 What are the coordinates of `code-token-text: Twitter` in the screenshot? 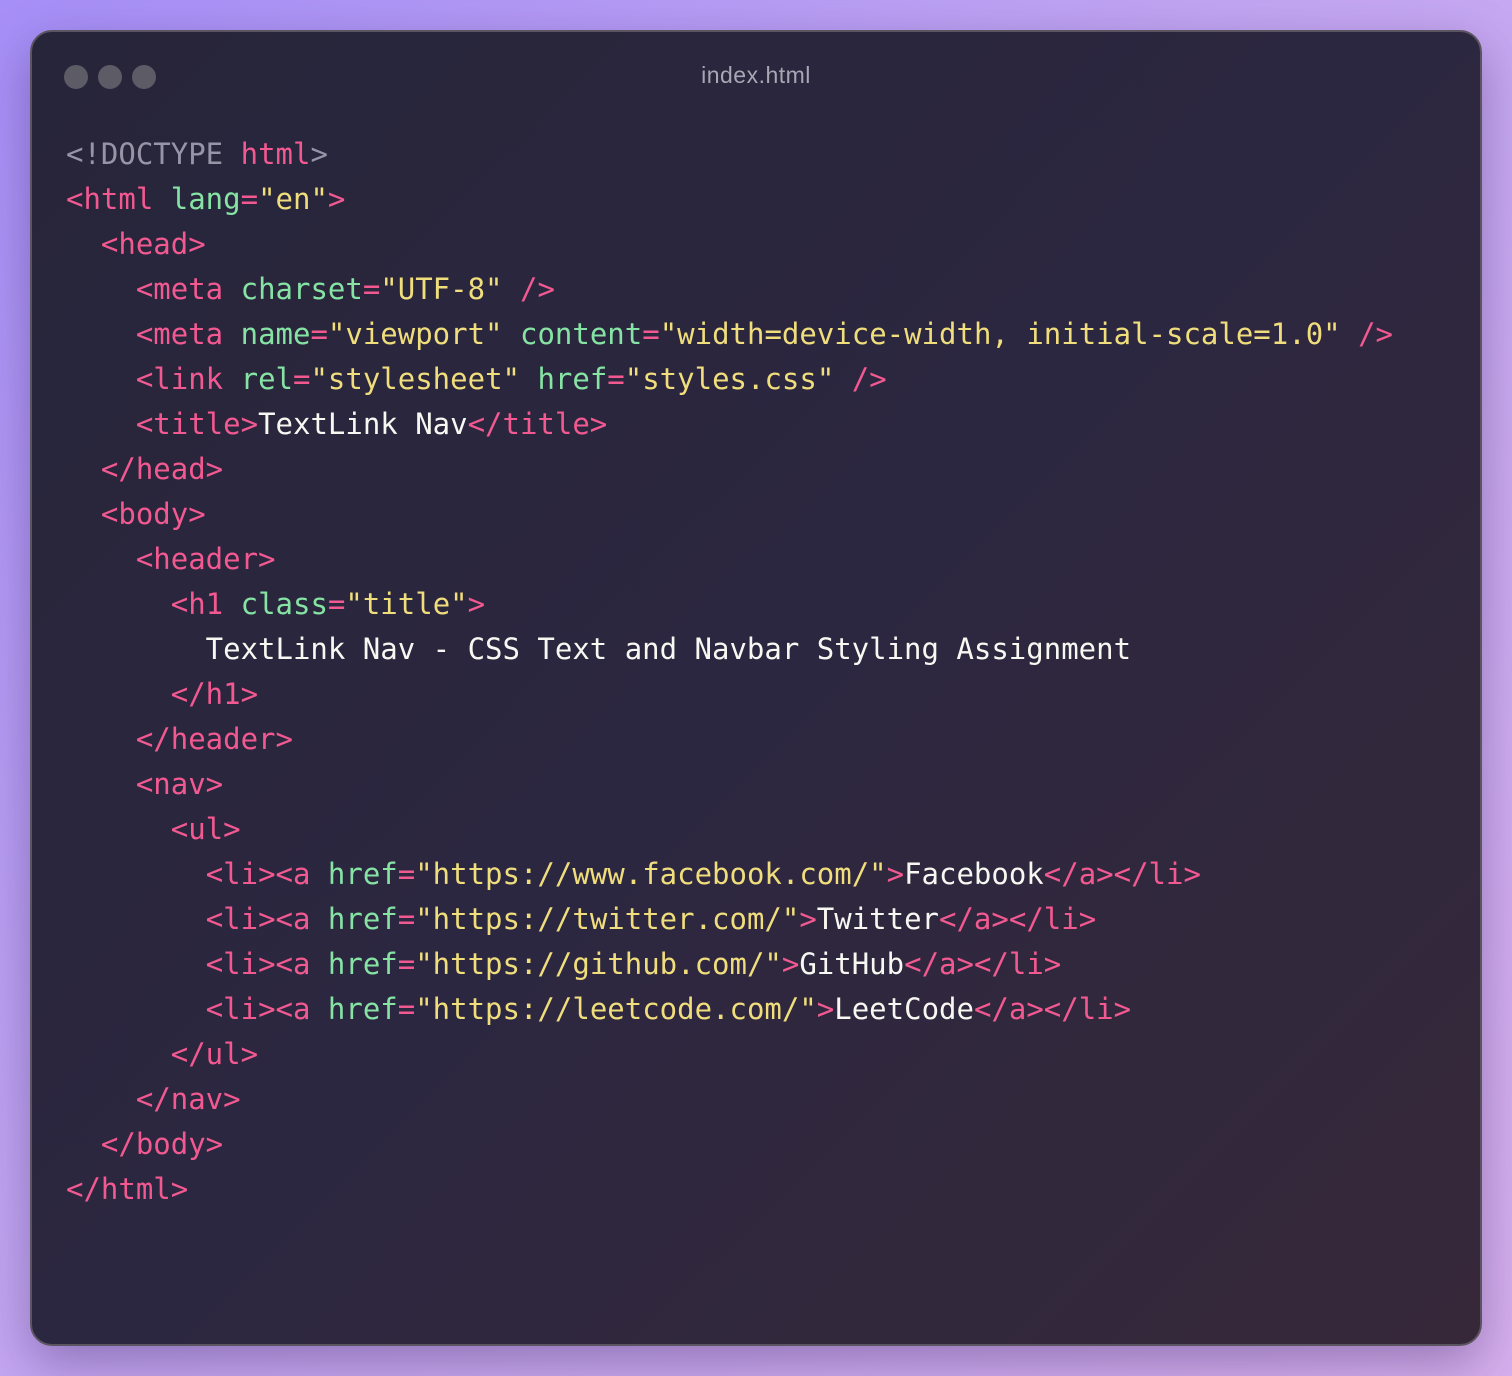 It's located at (878, 919).